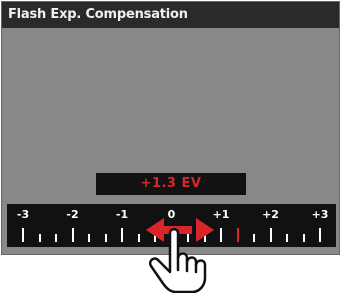 The width and height of the screenshot is (343, 293). I want to click on double-arrow-icon, so click(180, 230).